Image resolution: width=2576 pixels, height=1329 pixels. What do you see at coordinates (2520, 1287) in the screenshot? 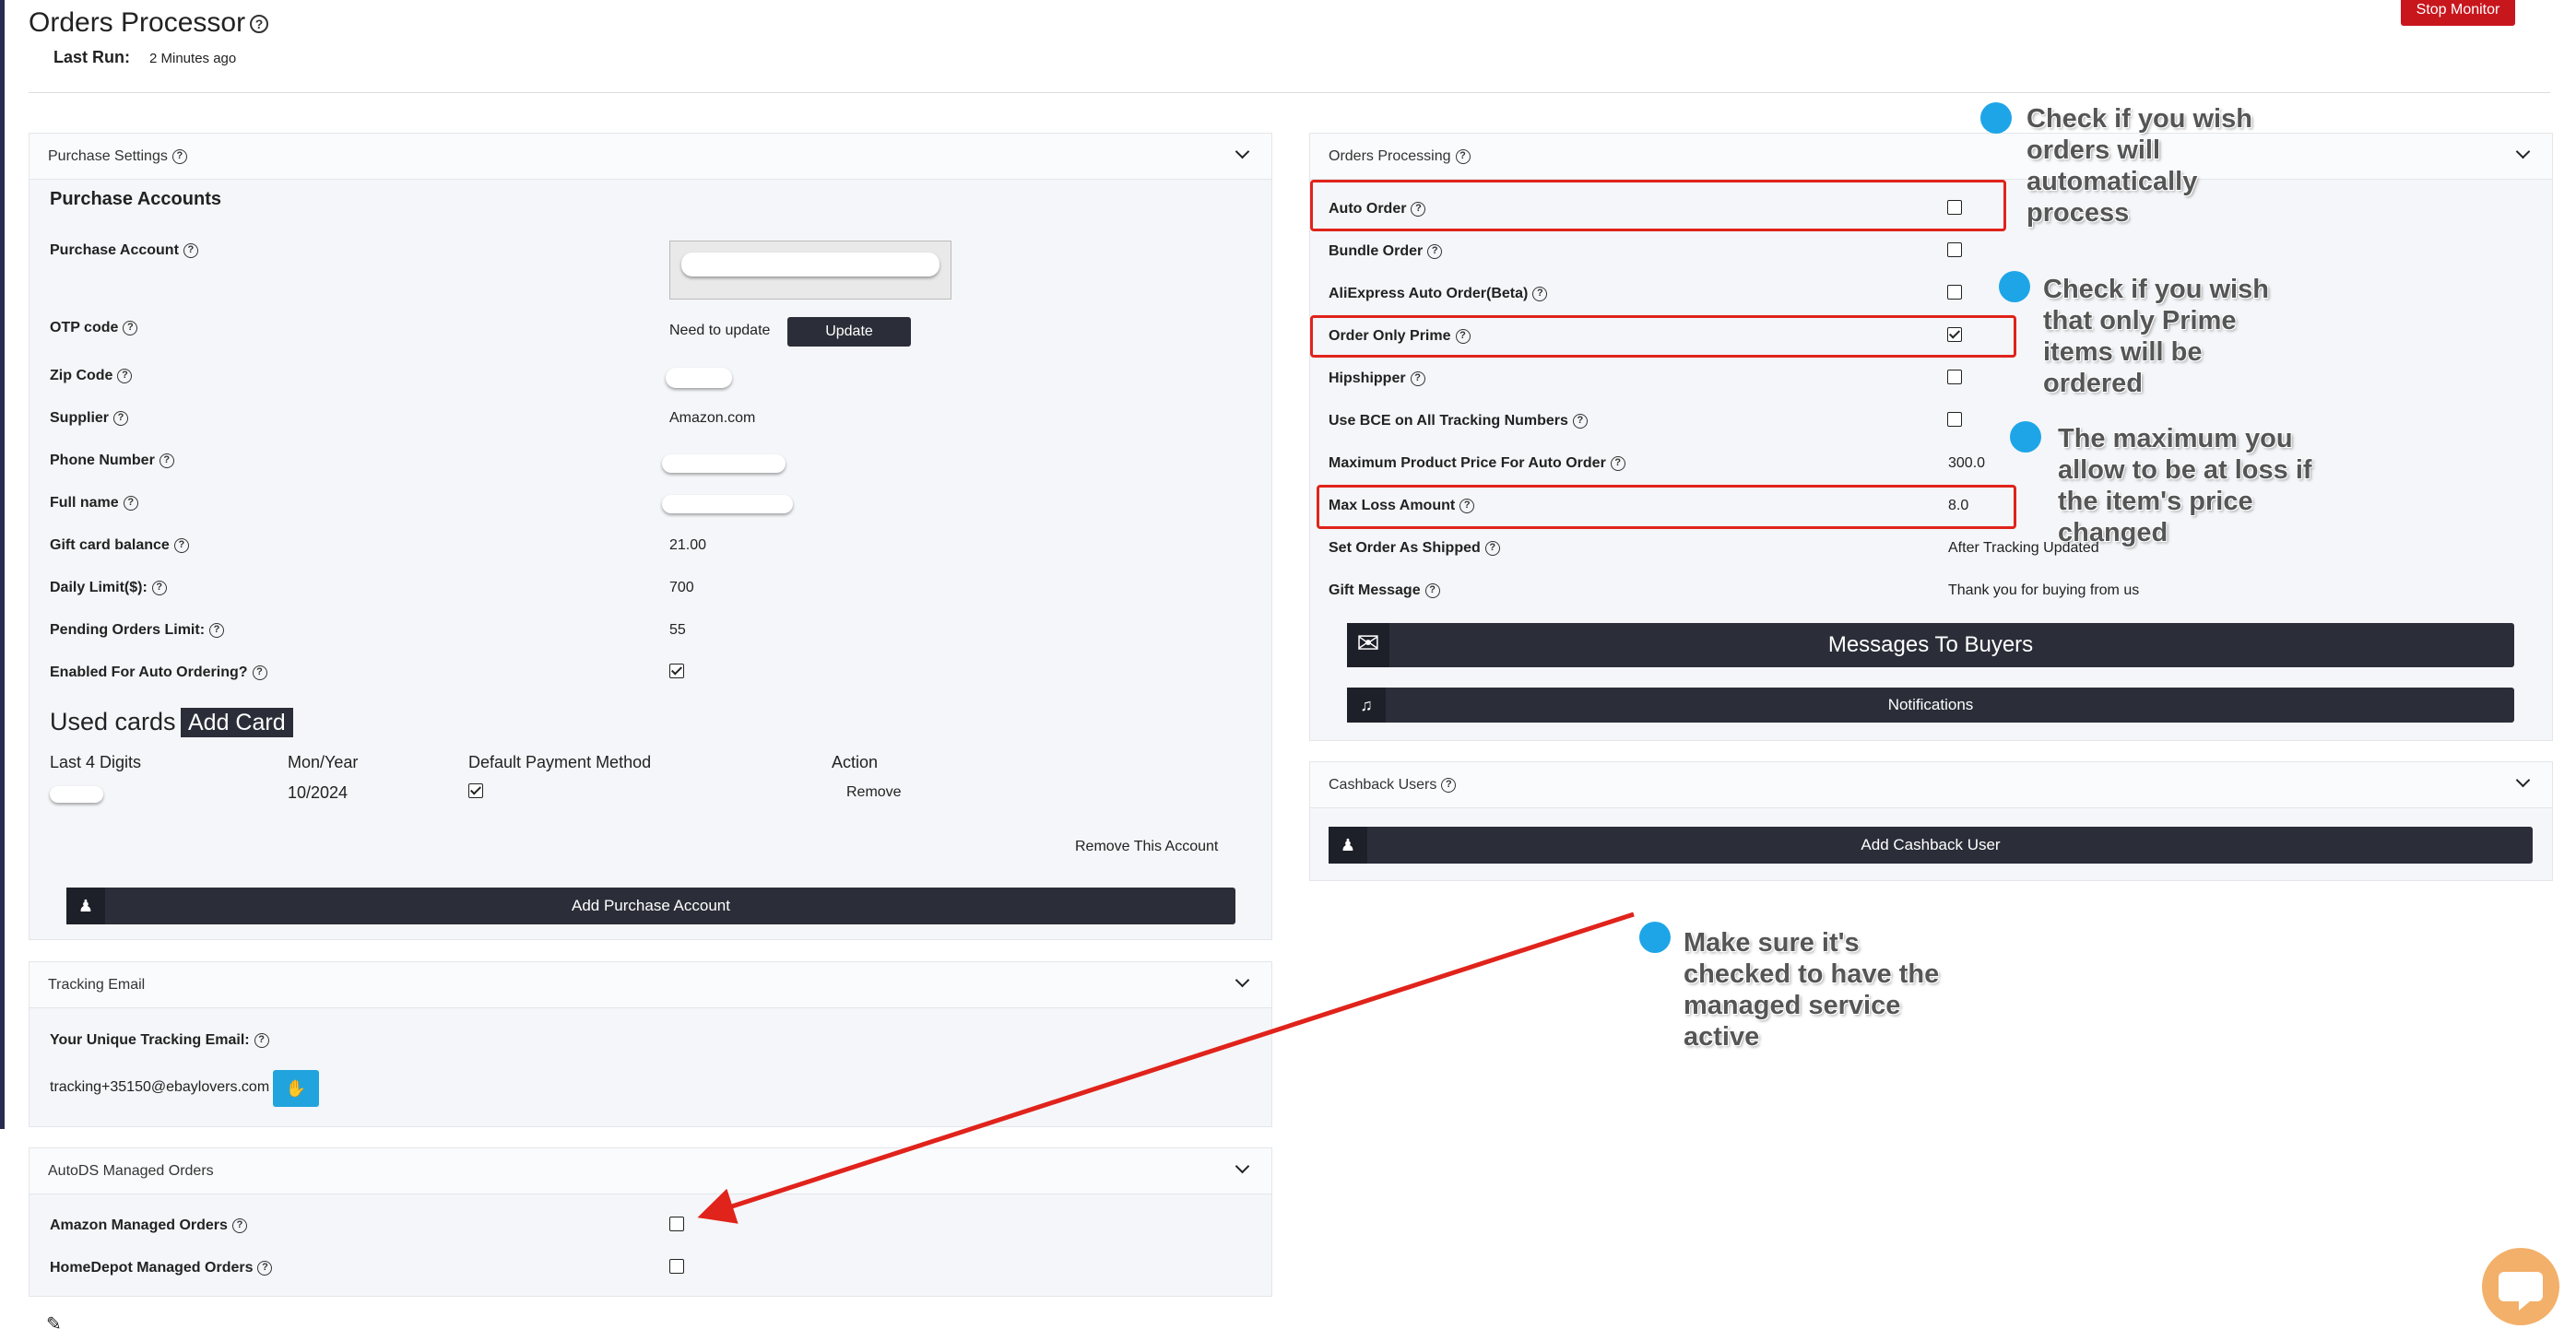
I see `chat-icon` at bounding box center [2520, 1287].